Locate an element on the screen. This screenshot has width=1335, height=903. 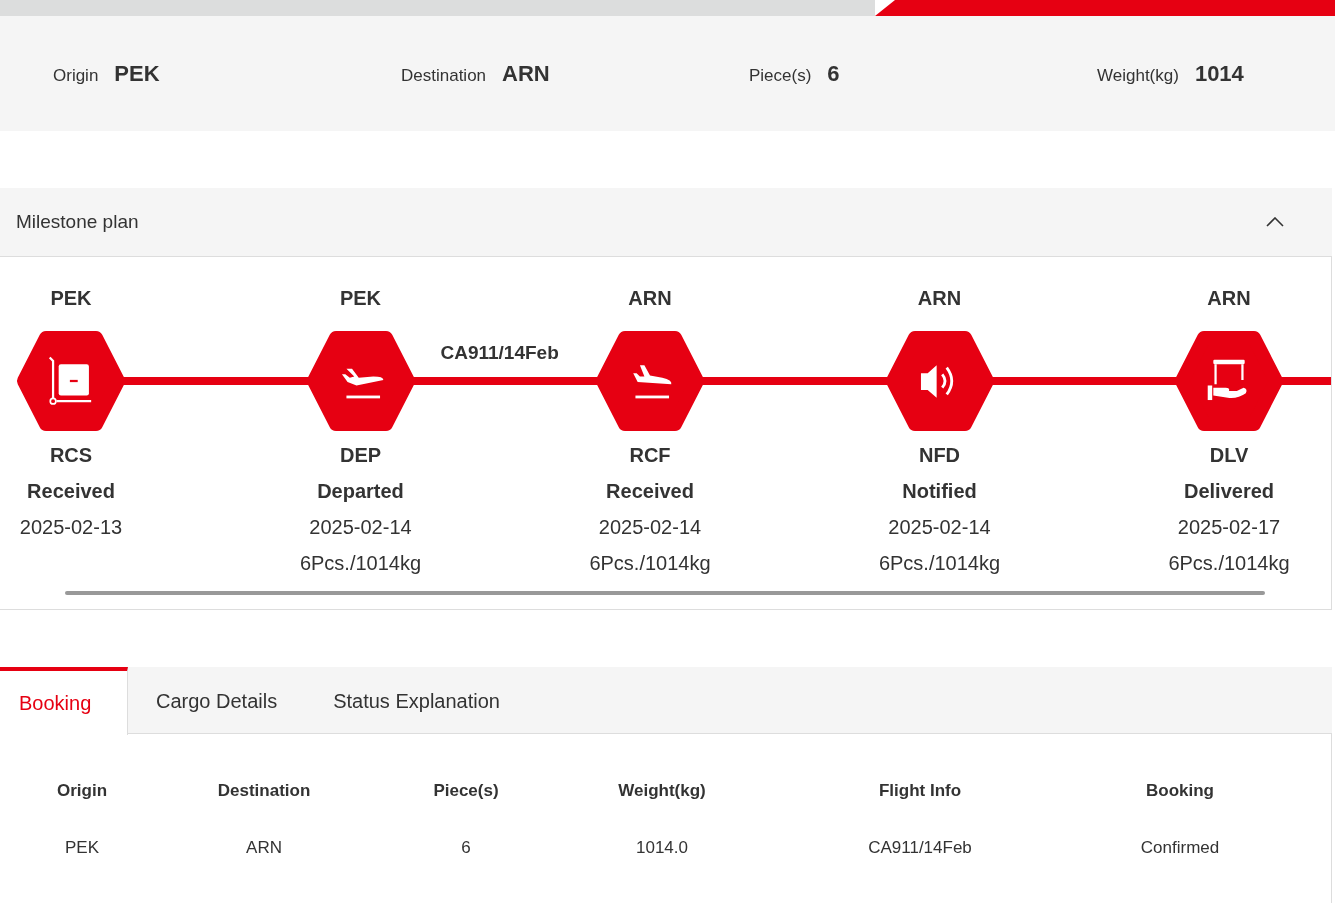
summary-value: 6 is located at coordinates (833, 74).